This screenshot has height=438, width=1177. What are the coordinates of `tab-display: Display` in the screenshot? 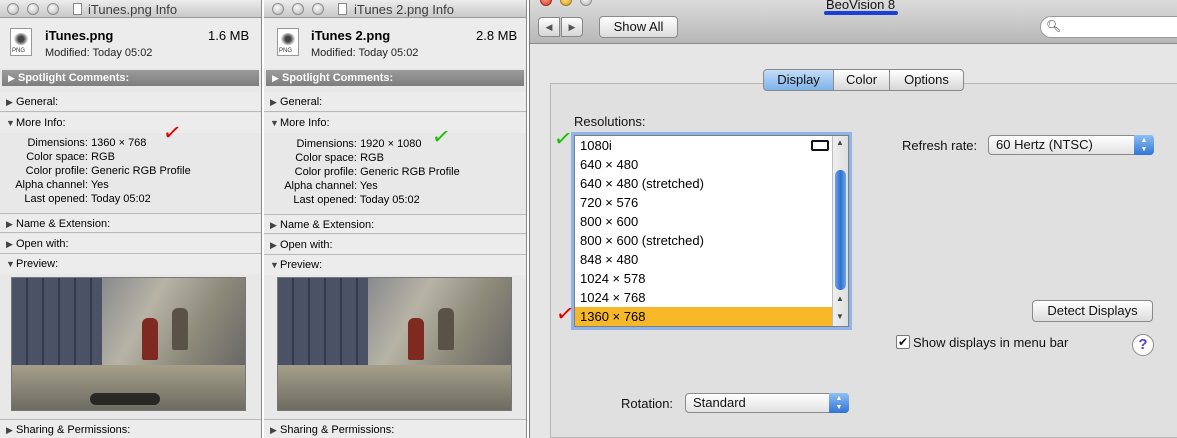 It's located at (798, 80).